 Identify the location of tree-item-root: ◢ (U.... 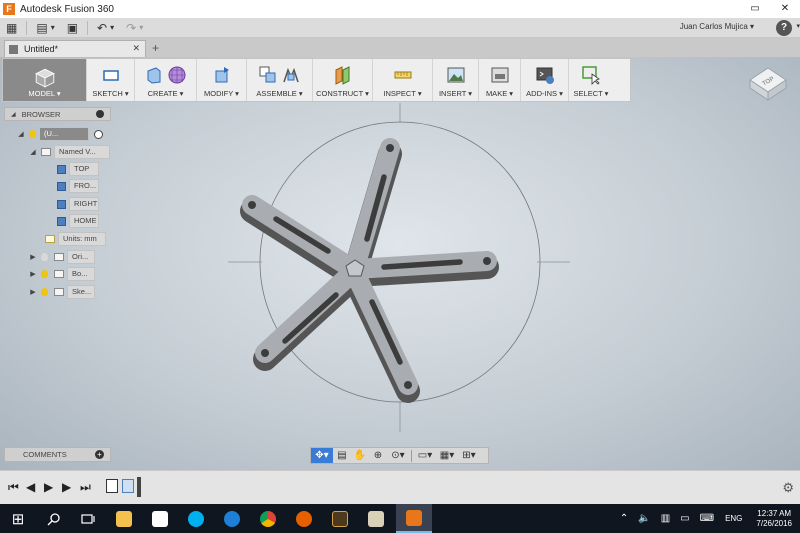
(59, 134).